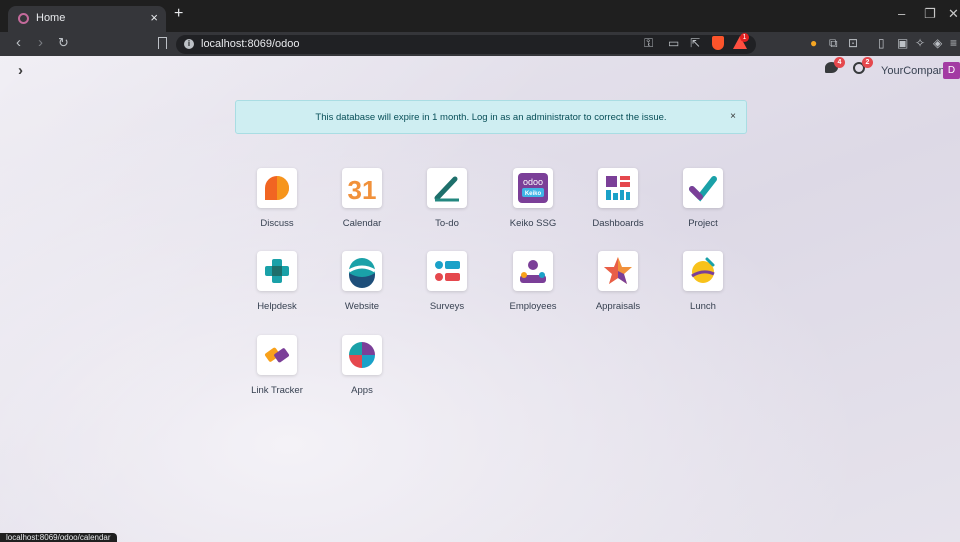 The height and width of the screenshot is (542, 960). What do you see at coordinates (618, 223) in the screenshot?
I see `app-label: Dashboards` at bounding box center [618, 223].